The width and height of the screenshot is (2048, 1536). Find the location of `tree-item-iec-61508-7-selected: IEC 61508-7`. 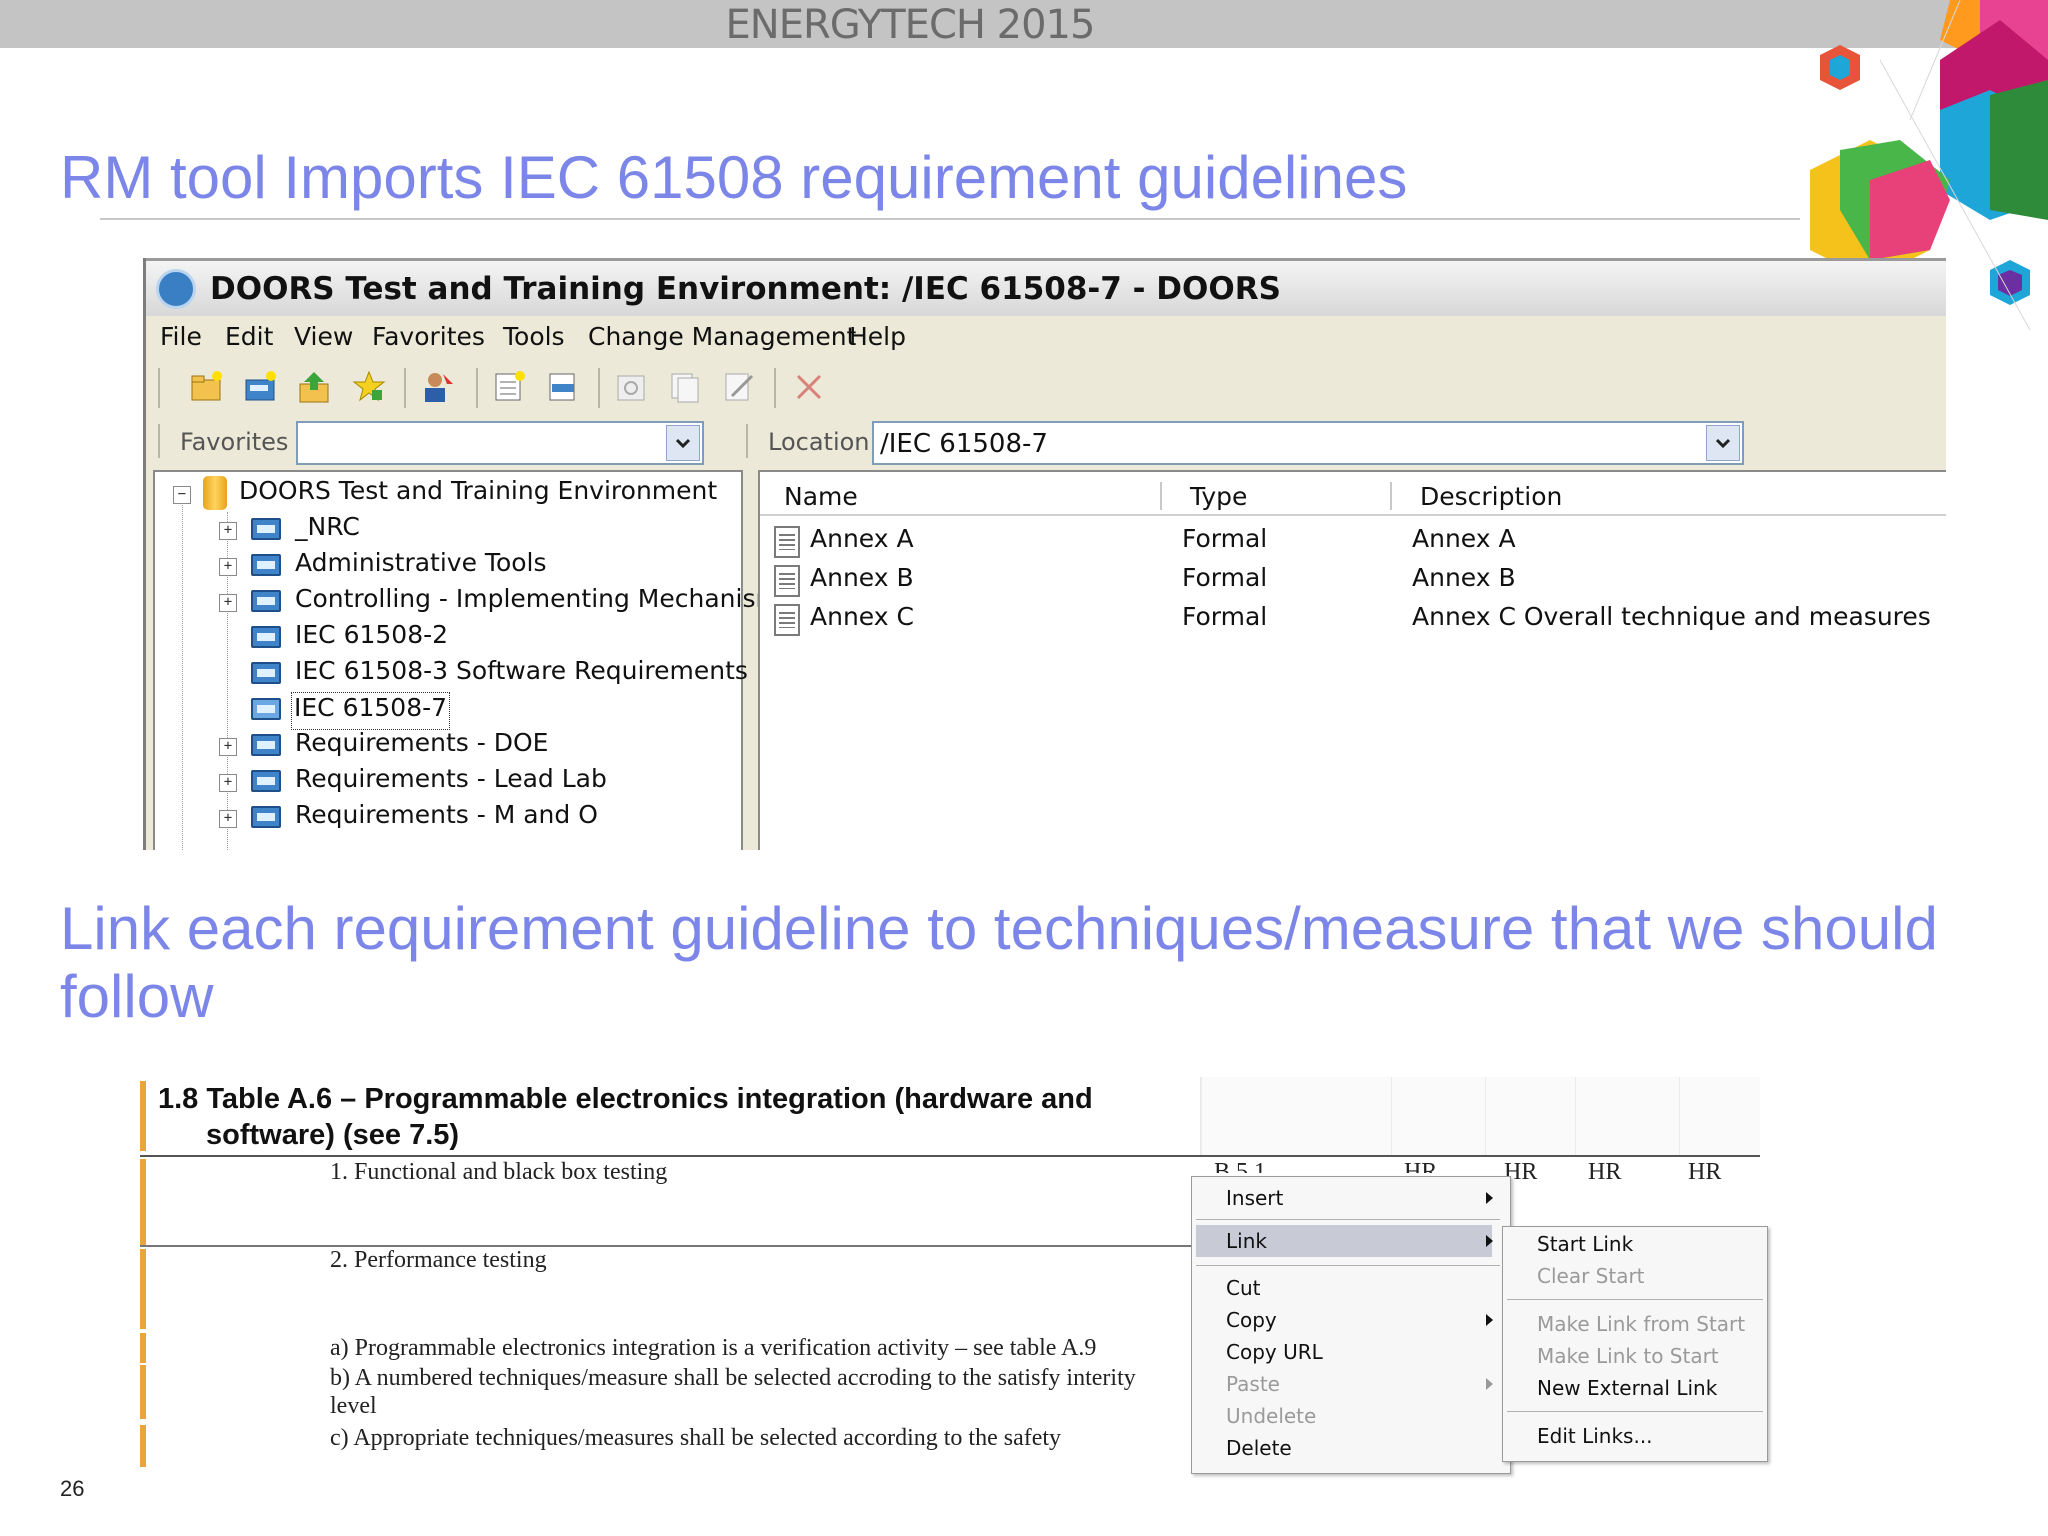

tree-item-iec-61508-7-selected: IEC 61508-7 is located at coordinates (371, 711).